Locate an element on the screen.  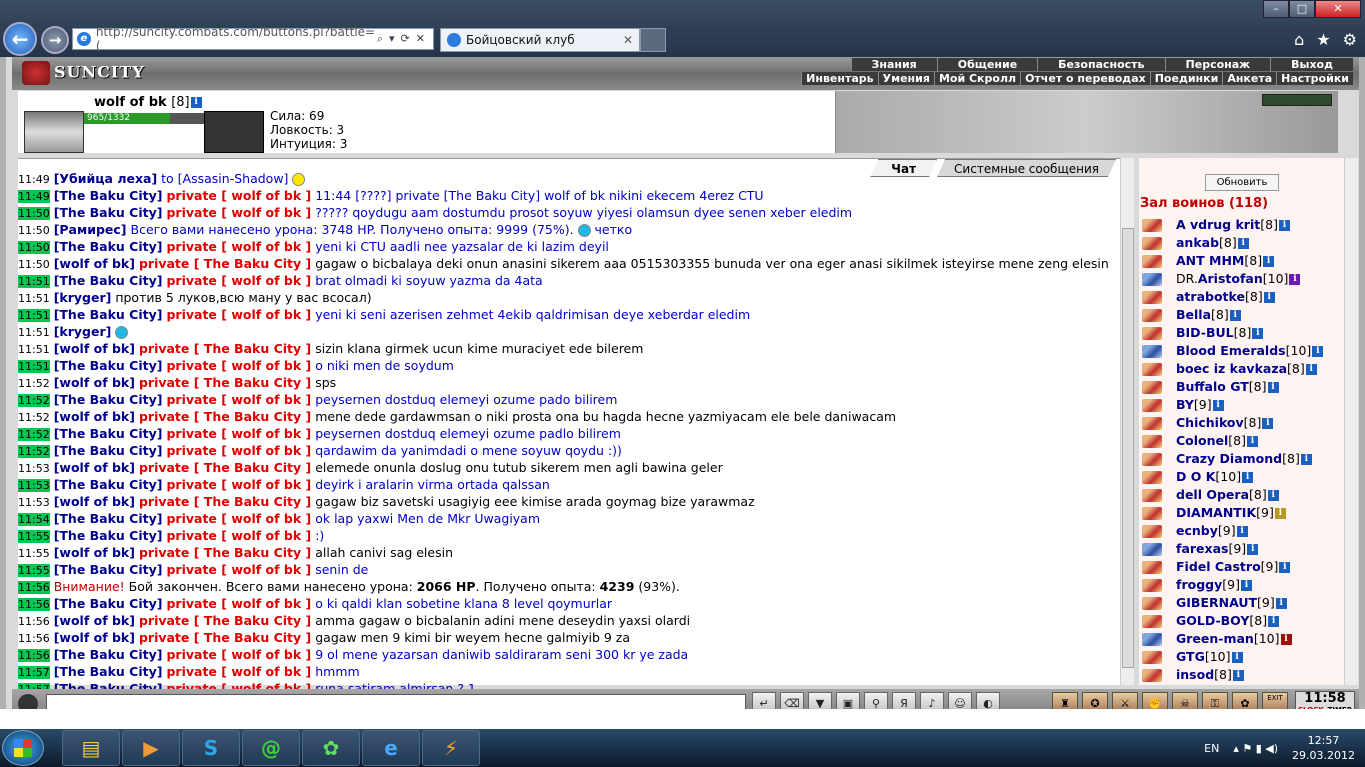
address-controls: ⌕▾⟳✕ is located at coordinates (405, 39).